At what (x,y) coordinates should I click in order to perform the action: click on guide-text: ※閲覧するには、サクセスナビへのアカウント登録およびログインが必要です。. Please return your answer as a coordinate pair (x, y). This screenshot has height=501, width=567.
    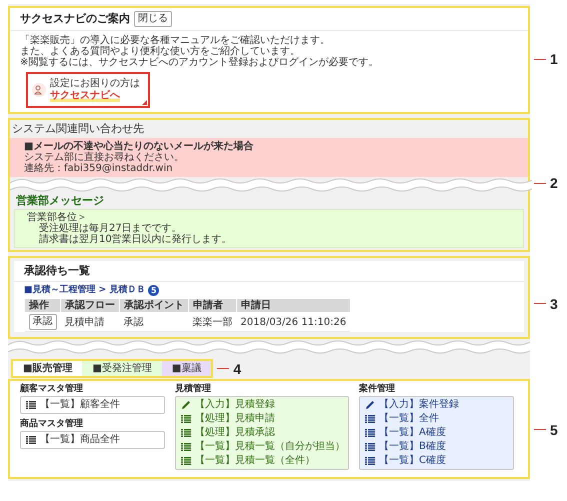
    Looking at the image, I should click on (200, 62).